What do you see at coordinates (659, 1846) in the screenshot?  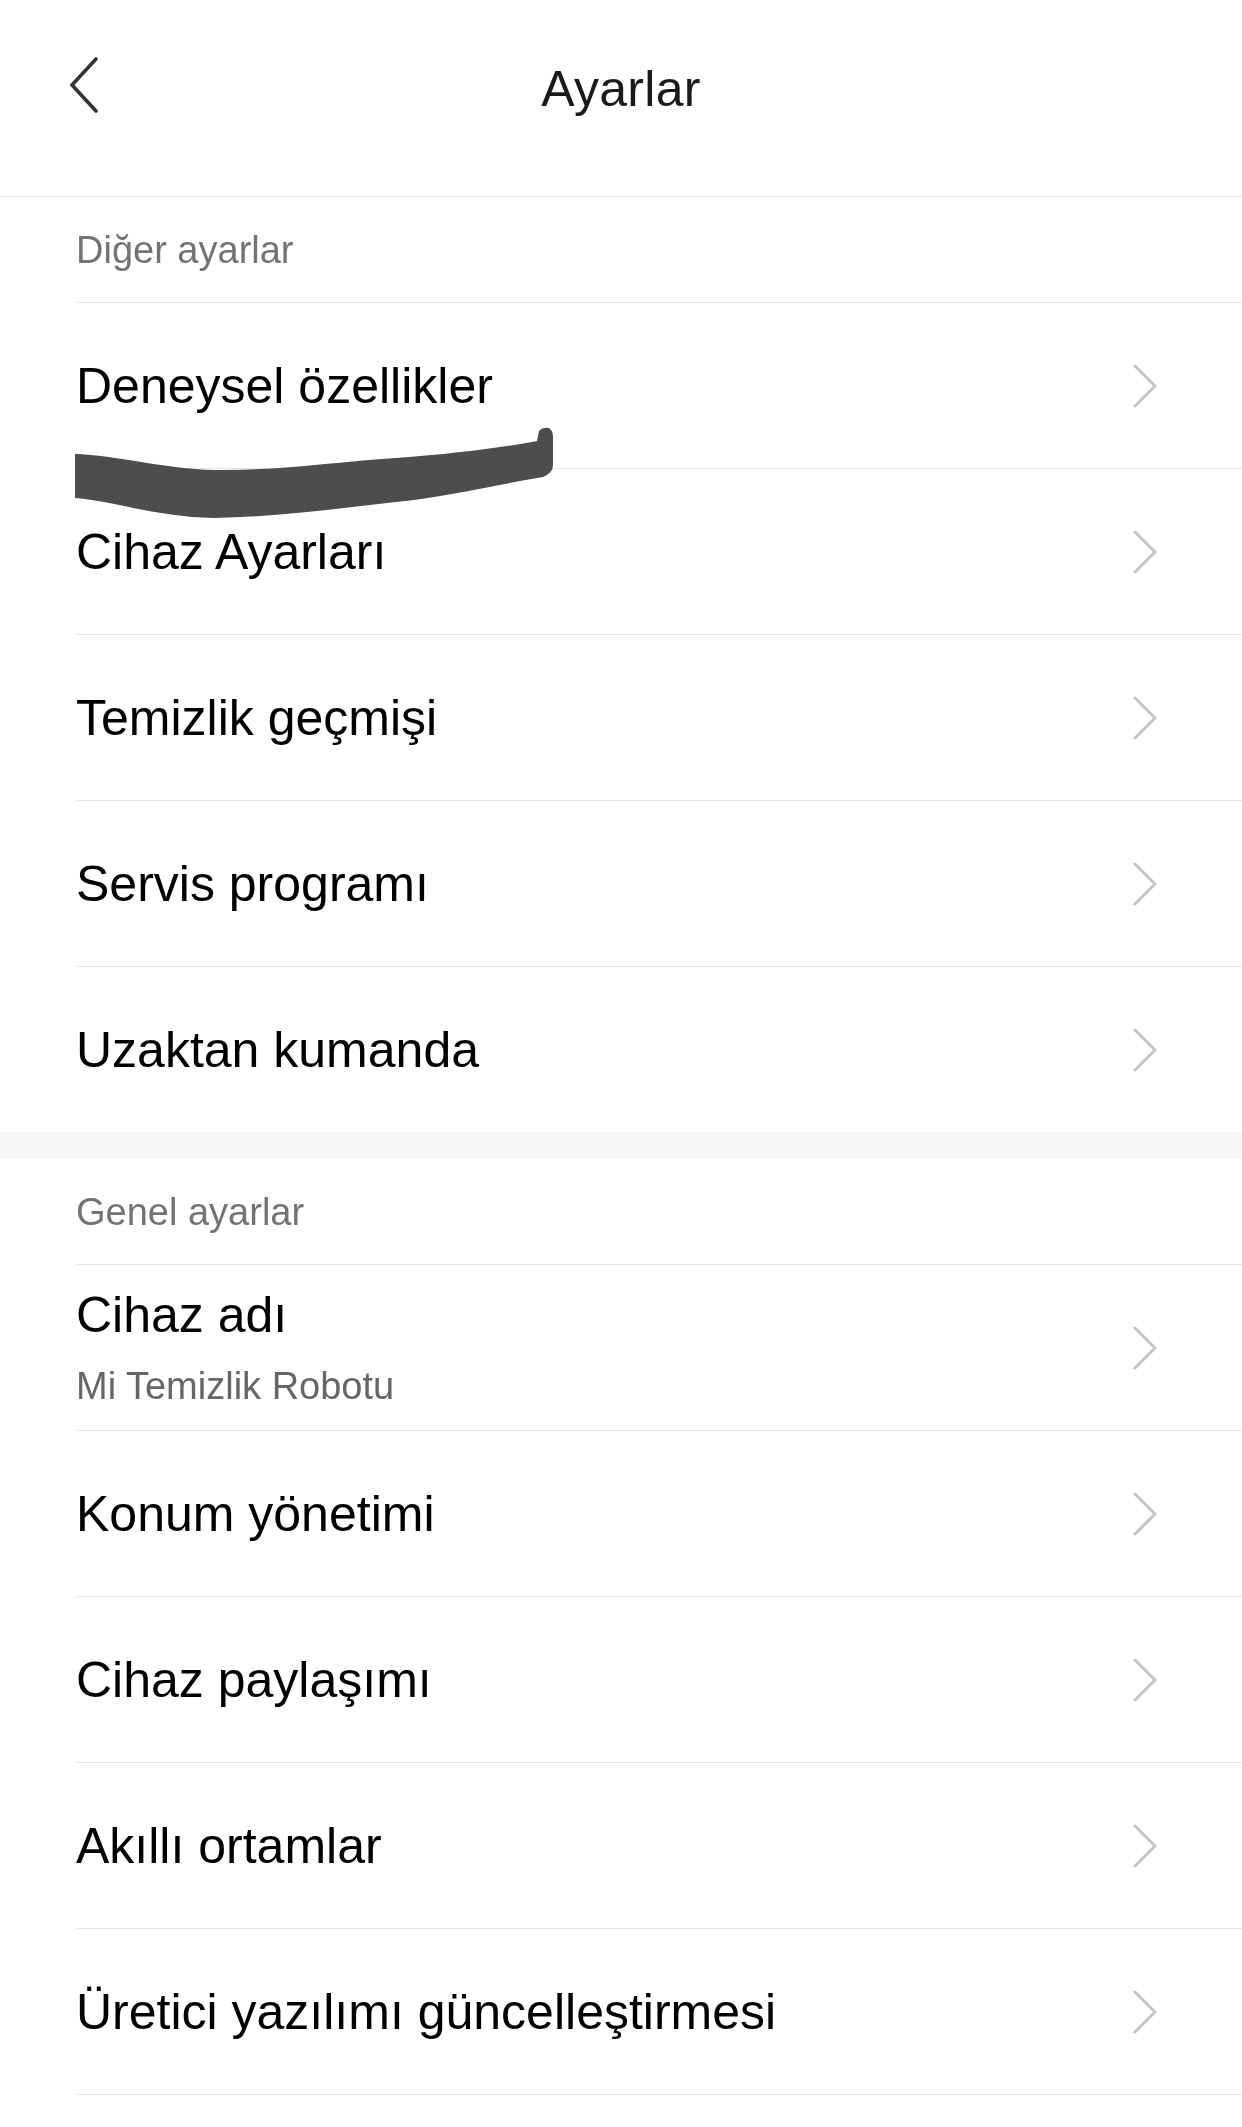 I see `settings-row: Akıllı ortamlar` at bounding box center [659, 1846].